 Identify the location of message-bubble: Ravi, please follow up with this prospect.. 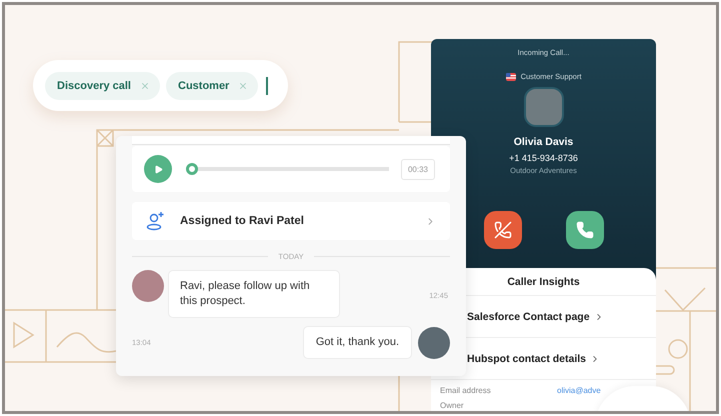
(254, 294).